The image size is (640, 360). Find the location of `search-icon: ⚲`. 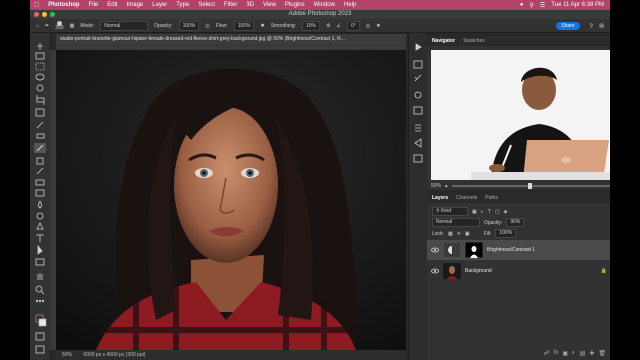

search-icon: ⚲ is located at coordinates (532, 5).